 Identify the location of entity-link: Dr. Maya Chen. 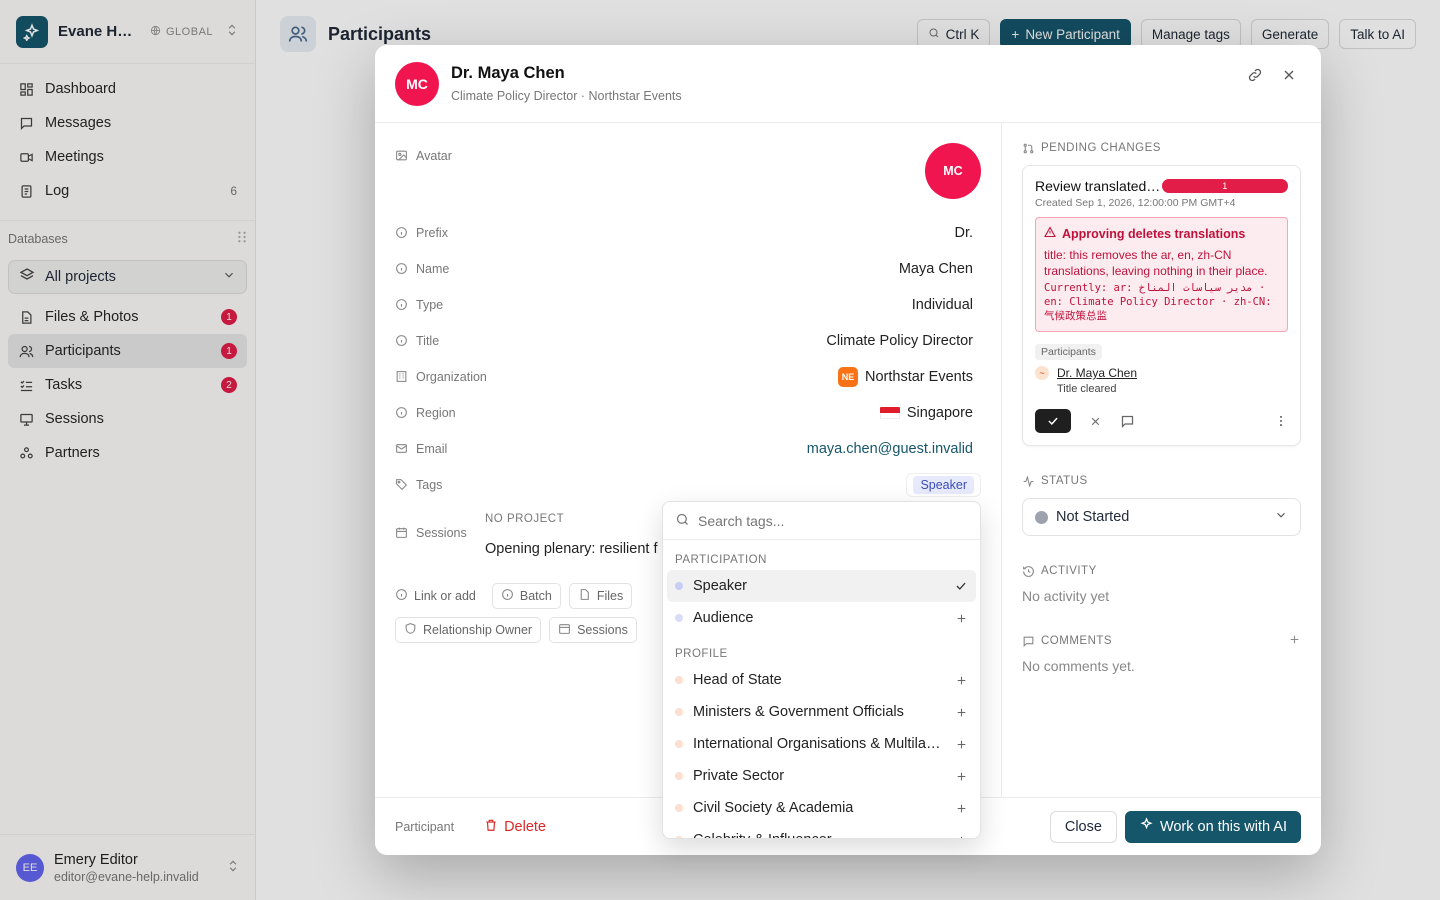
(1097, 373).